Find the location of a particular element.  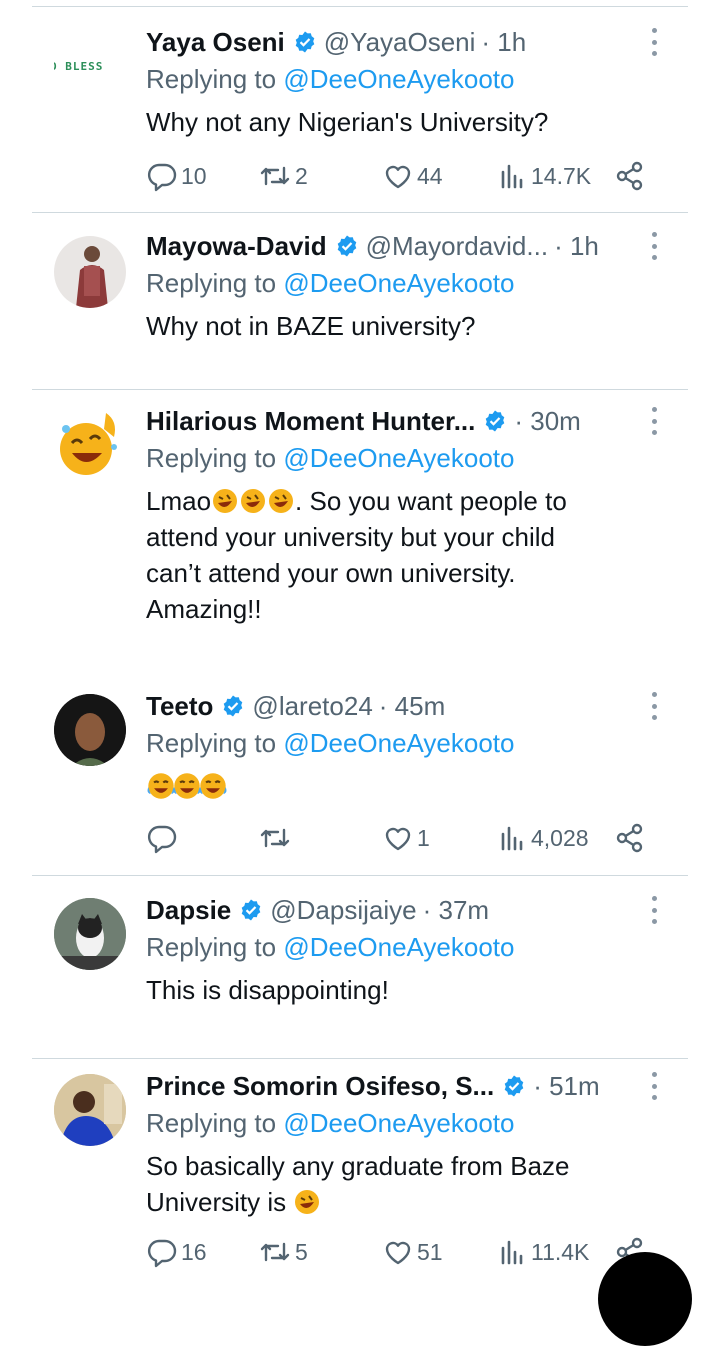

tweet-text is located at coordinates (386, 788).